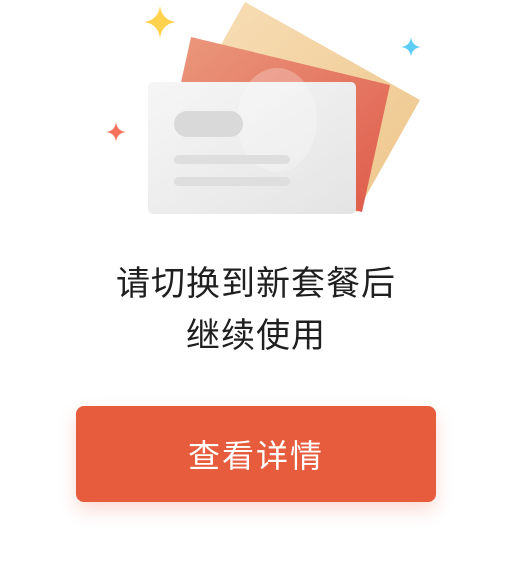 This screenshot has width=512, height=570. What do you see at coordinates (116, 132) in the screenshot?
I see `sparkle-red-icon` at bounding box center [116, 132].